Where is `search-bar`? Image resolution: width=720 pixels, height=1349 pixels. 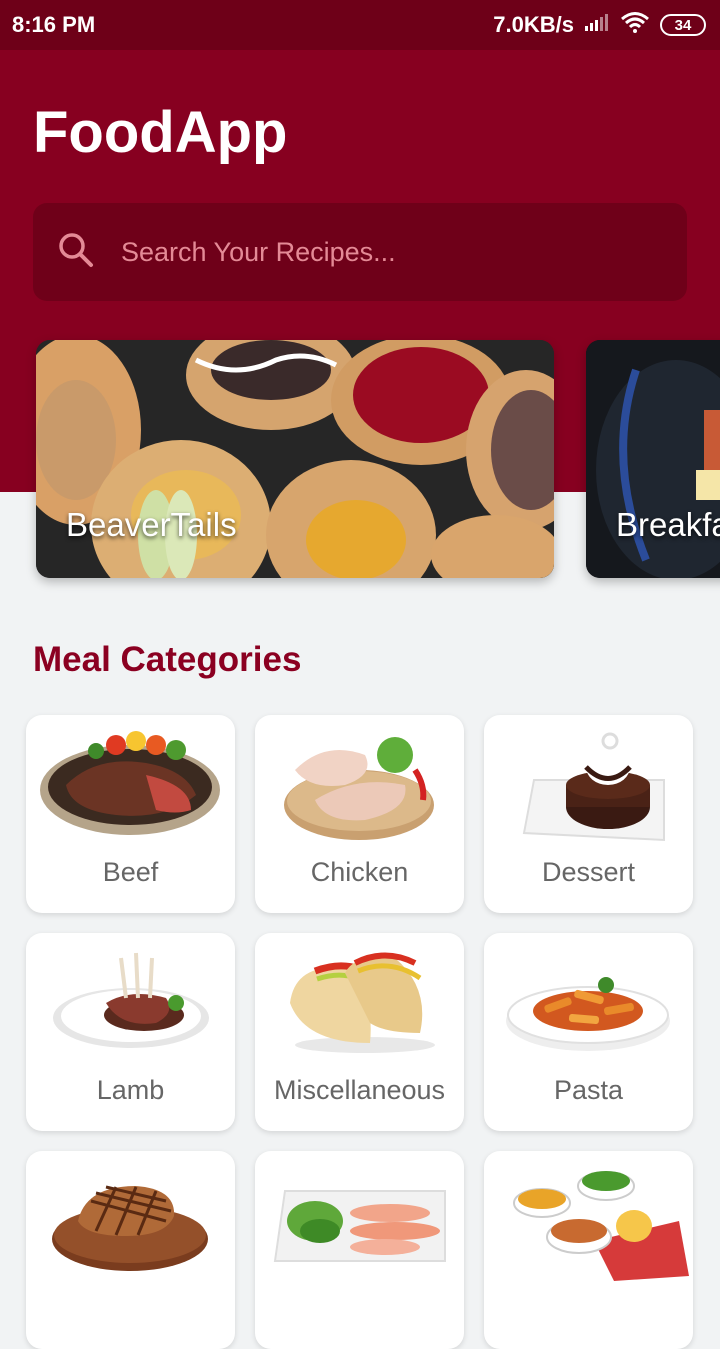
search-bar is located at coordinates (360, 252).